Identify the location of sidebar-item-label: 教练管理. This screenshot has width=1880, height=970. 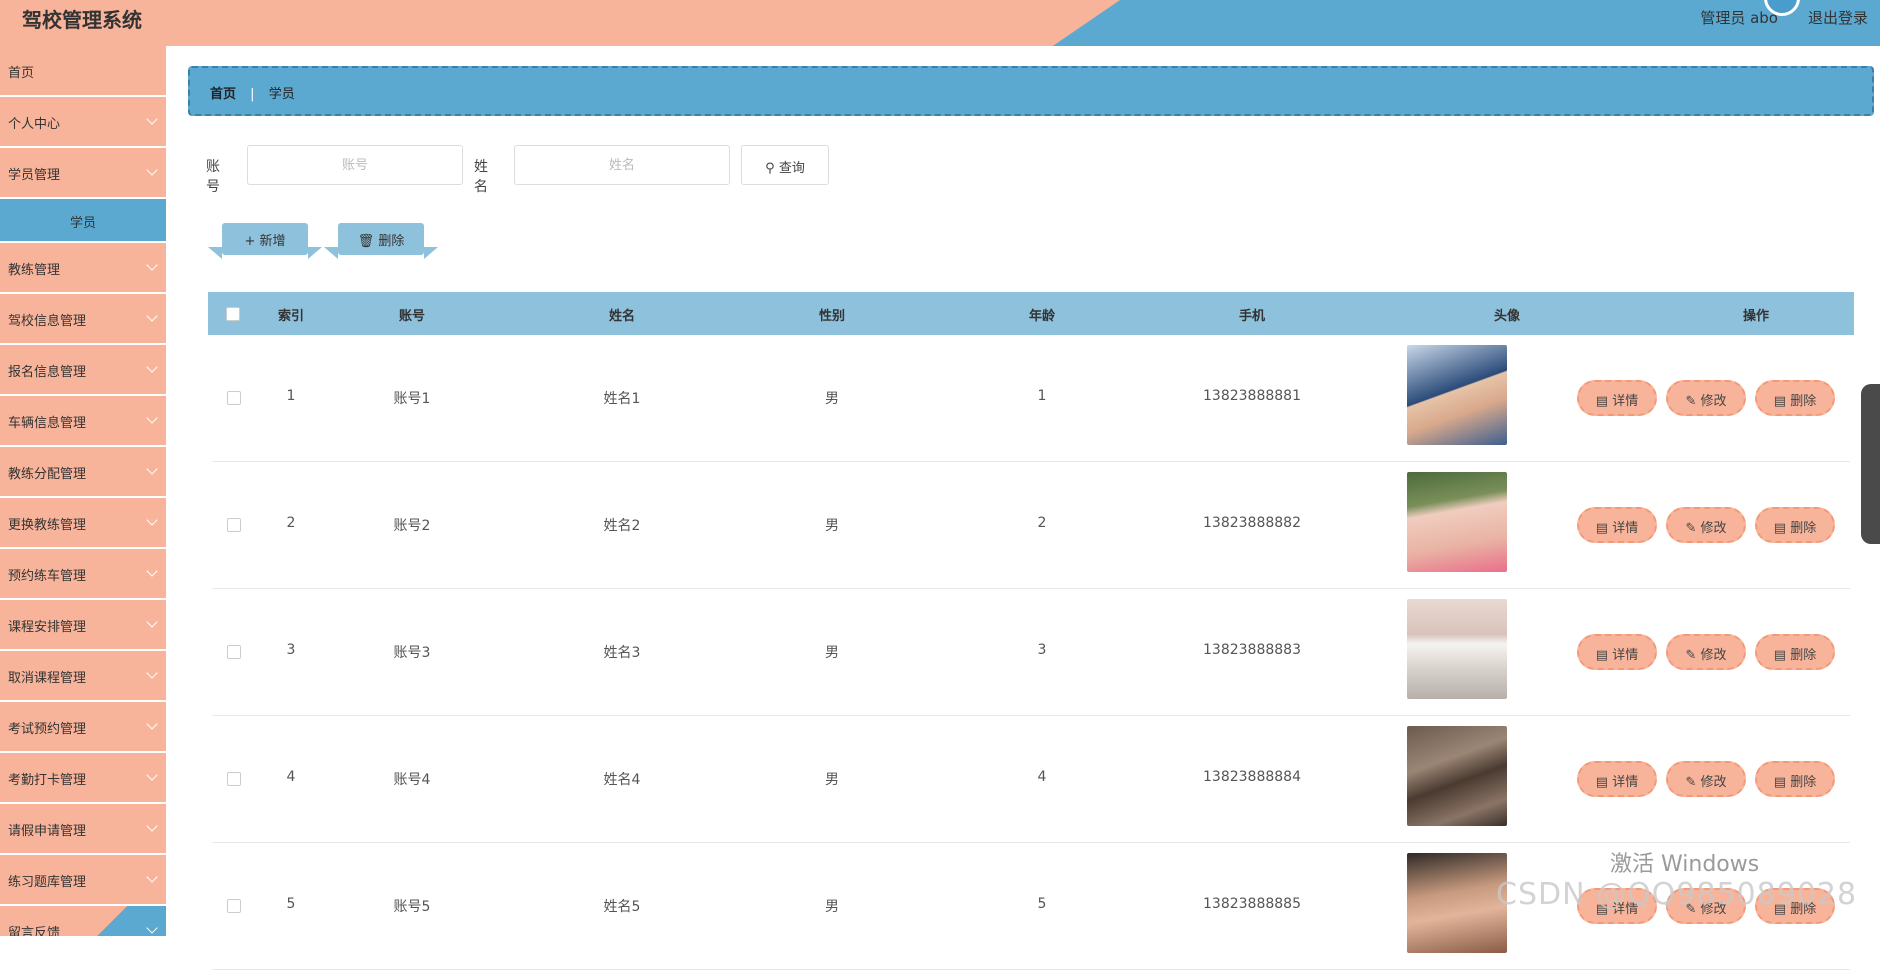
(34, 270).